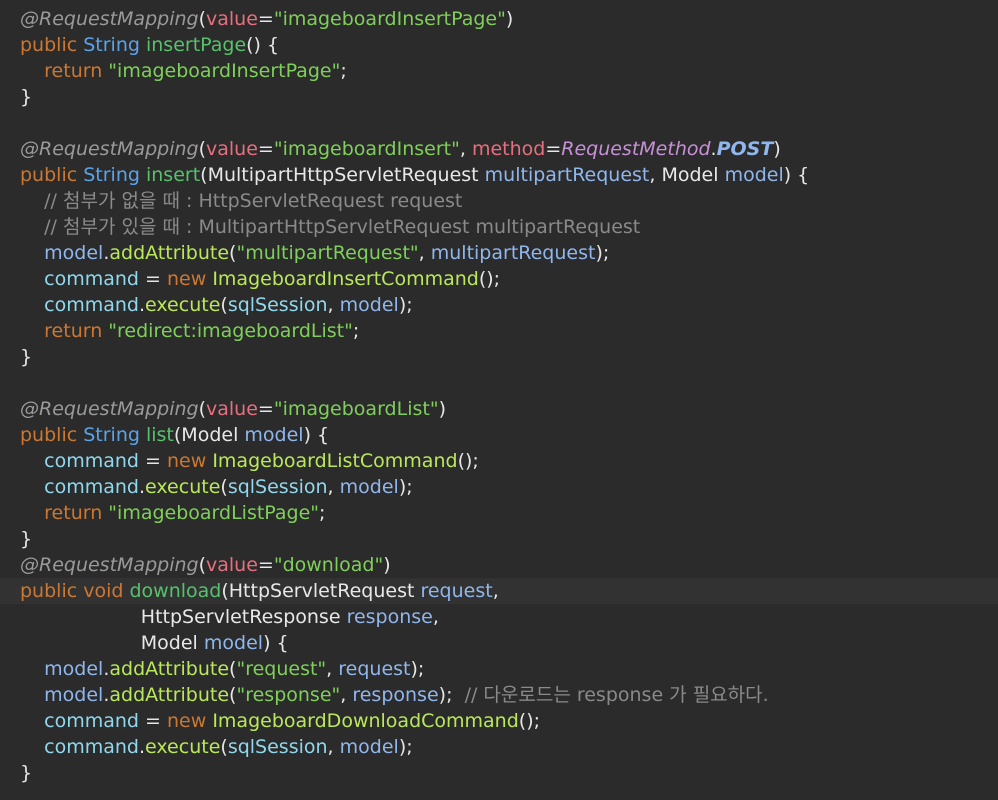 This screenshot has height=800, width=998. I want to click on code-token: ImageboardDownloadCommand, so click(365, 721).